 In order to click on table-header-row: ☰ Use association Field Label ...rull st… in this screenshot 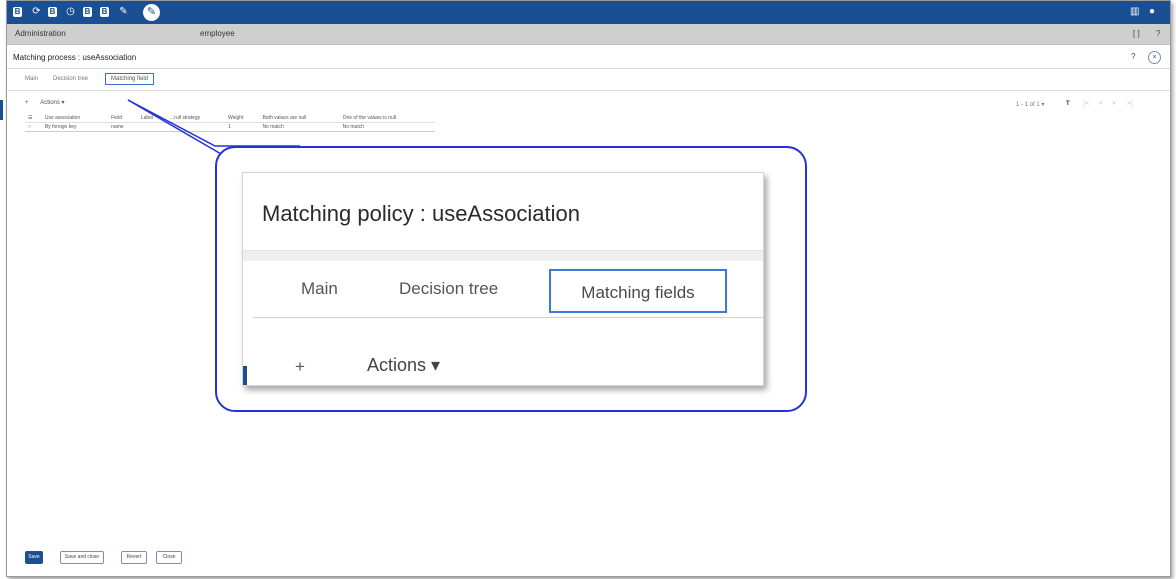, I will do `click(230, 118)`.